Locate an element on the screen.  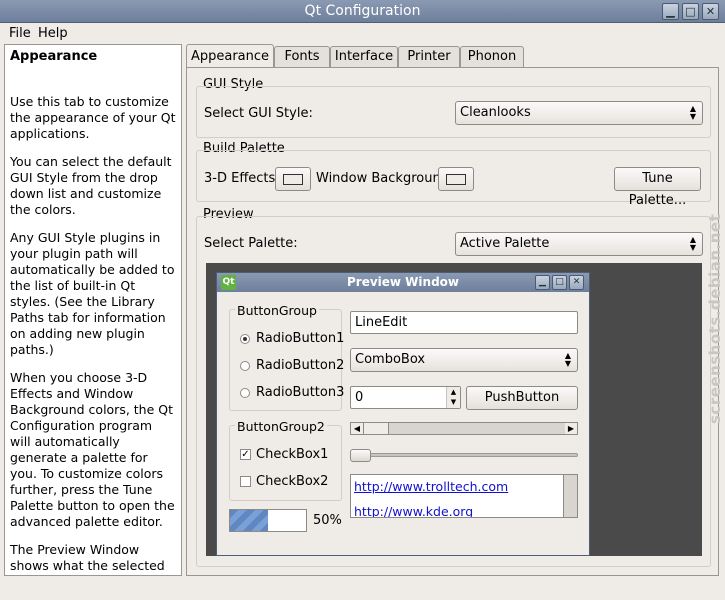
window-background-color-button is located at coordinates (456, 179).